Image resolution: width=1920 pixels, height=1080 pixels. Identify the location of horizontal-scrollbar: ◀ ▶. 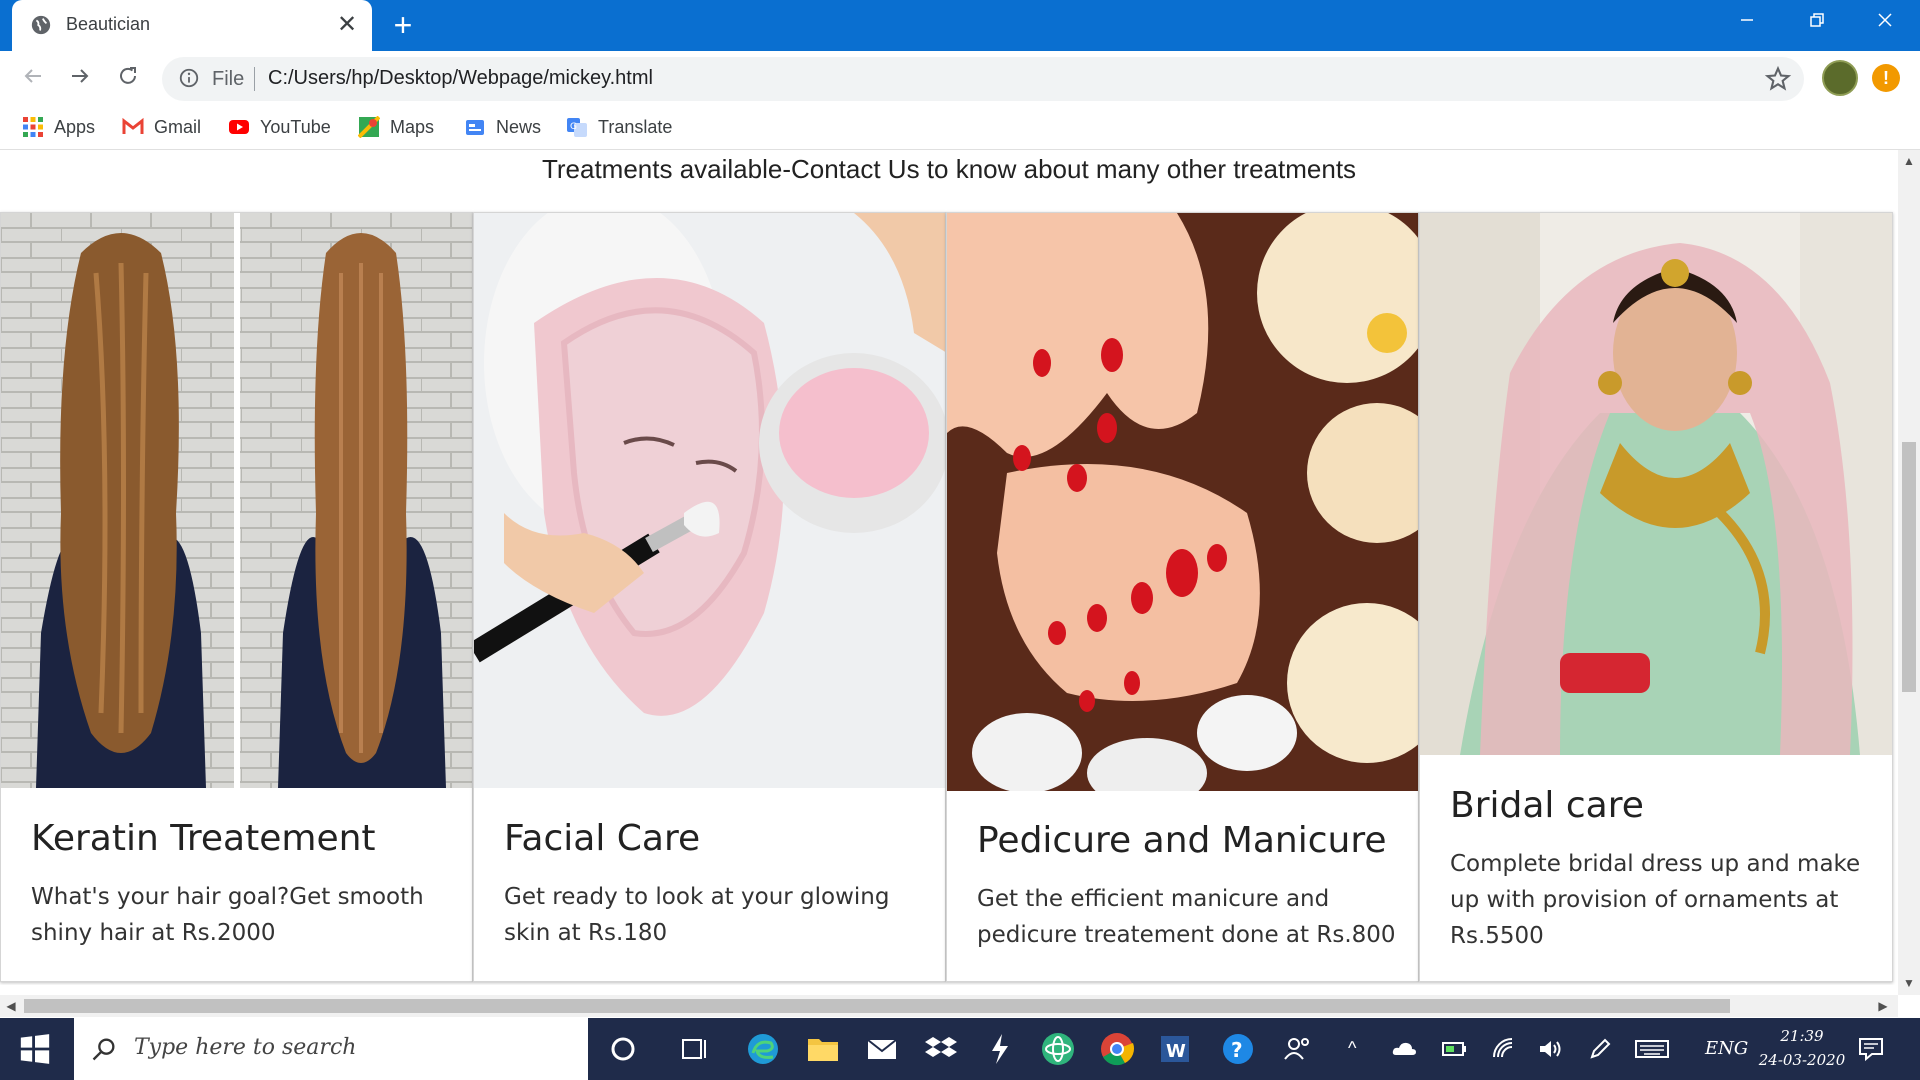
(949, 1006).